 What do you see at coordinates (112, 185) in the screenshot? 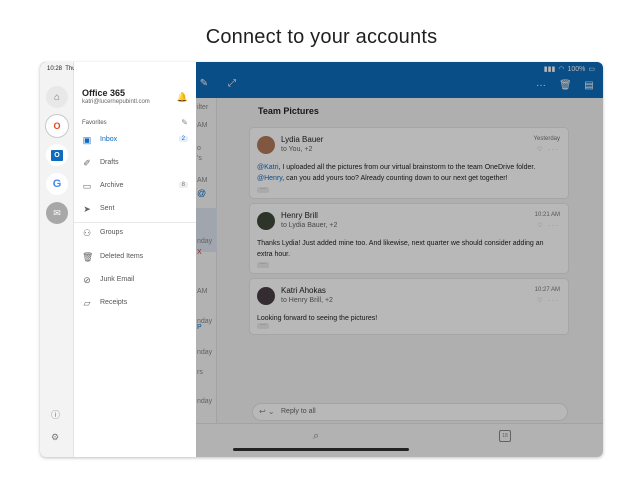
I see `folder-label: Archive` at bounding box center [112, 185].